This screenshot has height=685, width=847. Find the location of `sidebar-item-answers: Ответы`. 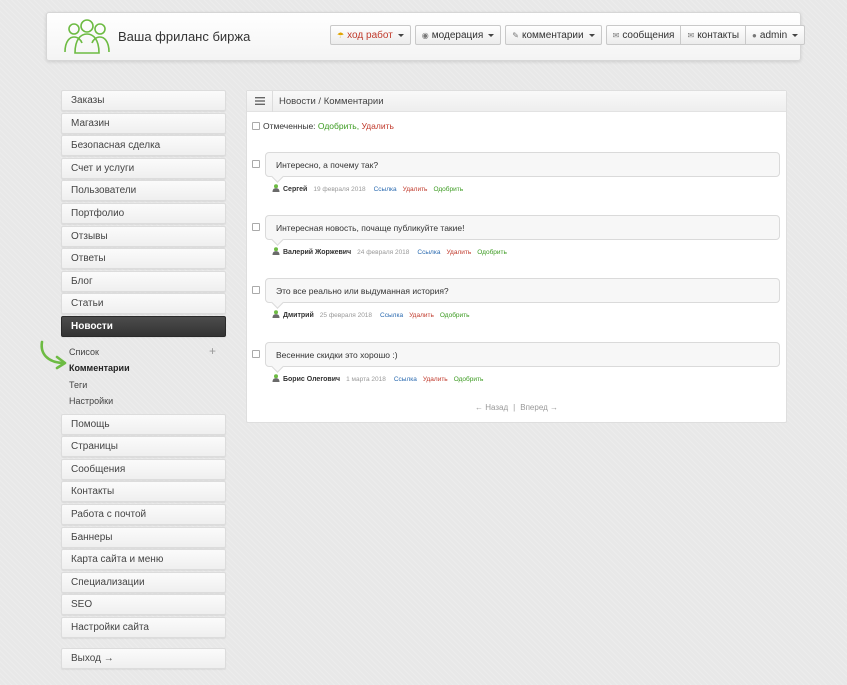

sidebar-item-answers: Ответы is located at coordinates (143, 259).